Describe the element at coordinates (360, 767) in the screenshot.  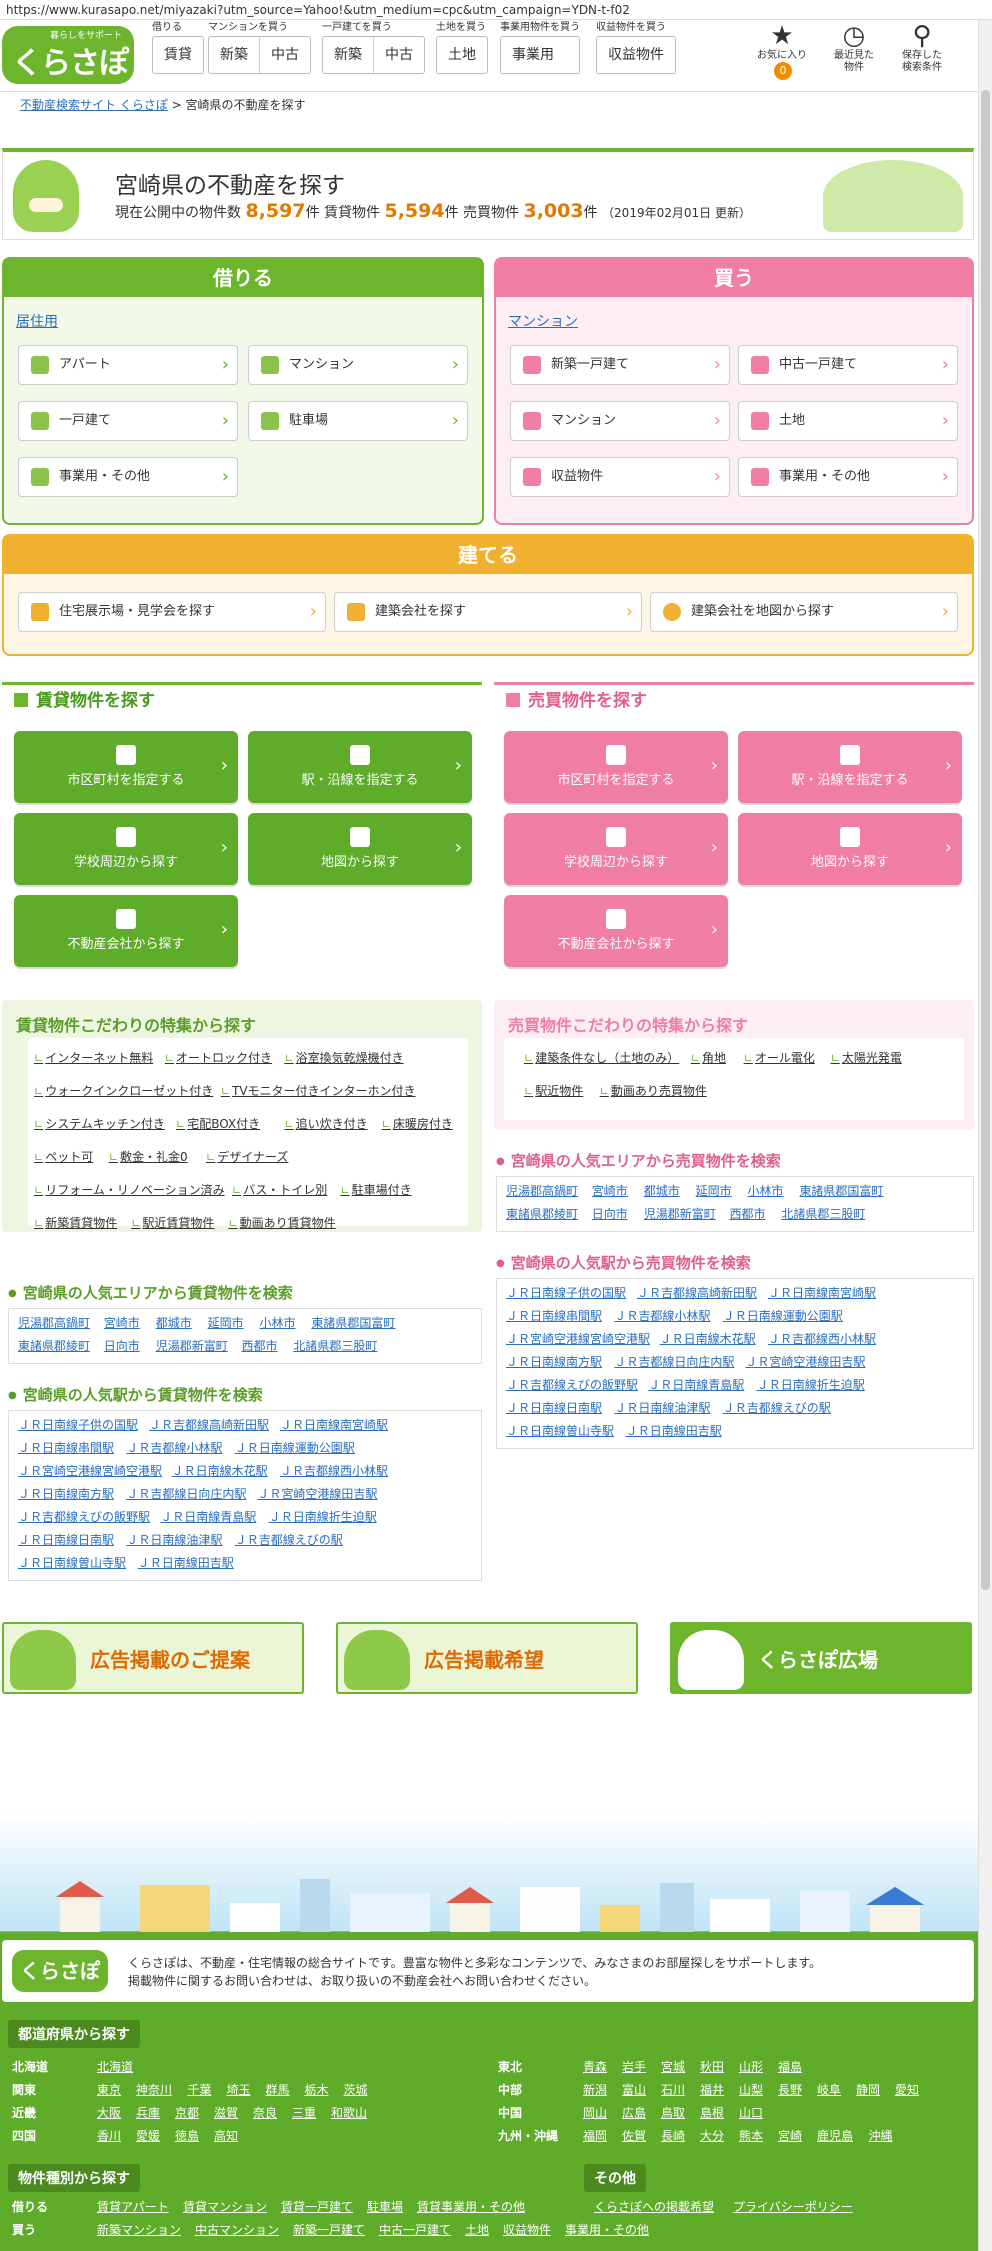
I see `rent-station-button: 駅・沿線を指定する ›` at that location.